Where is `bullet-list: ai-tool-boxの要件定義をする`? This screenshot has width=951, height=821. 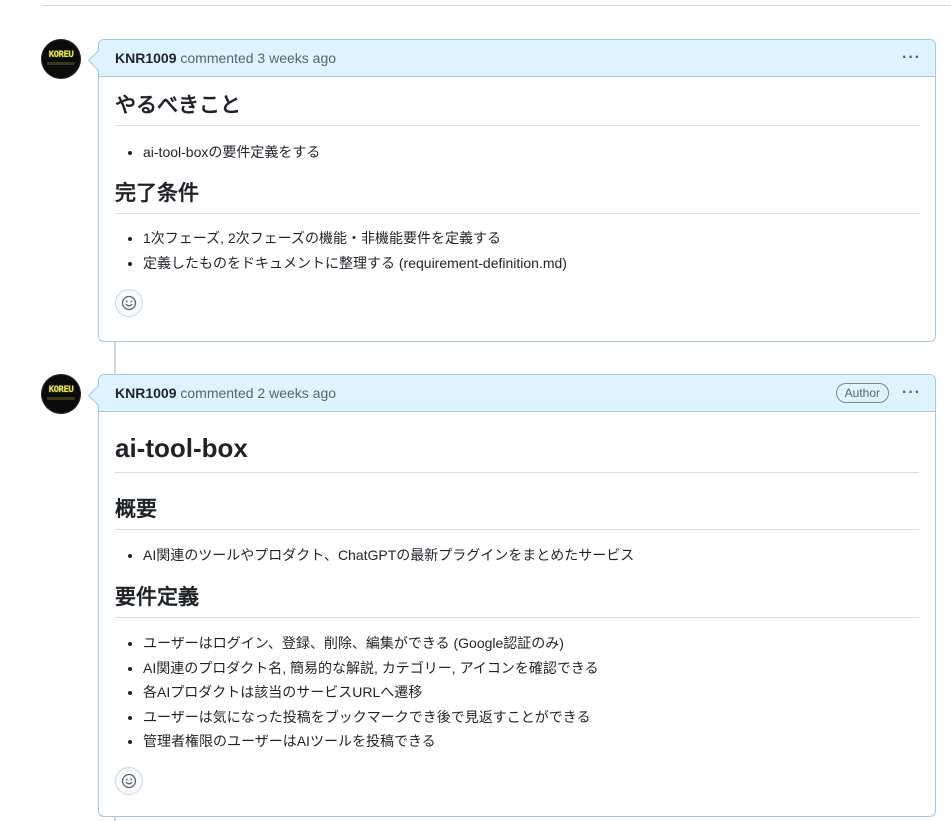 bullet-list: ai-tool-boxの要件定義をする is located at coordinates (517, 152).